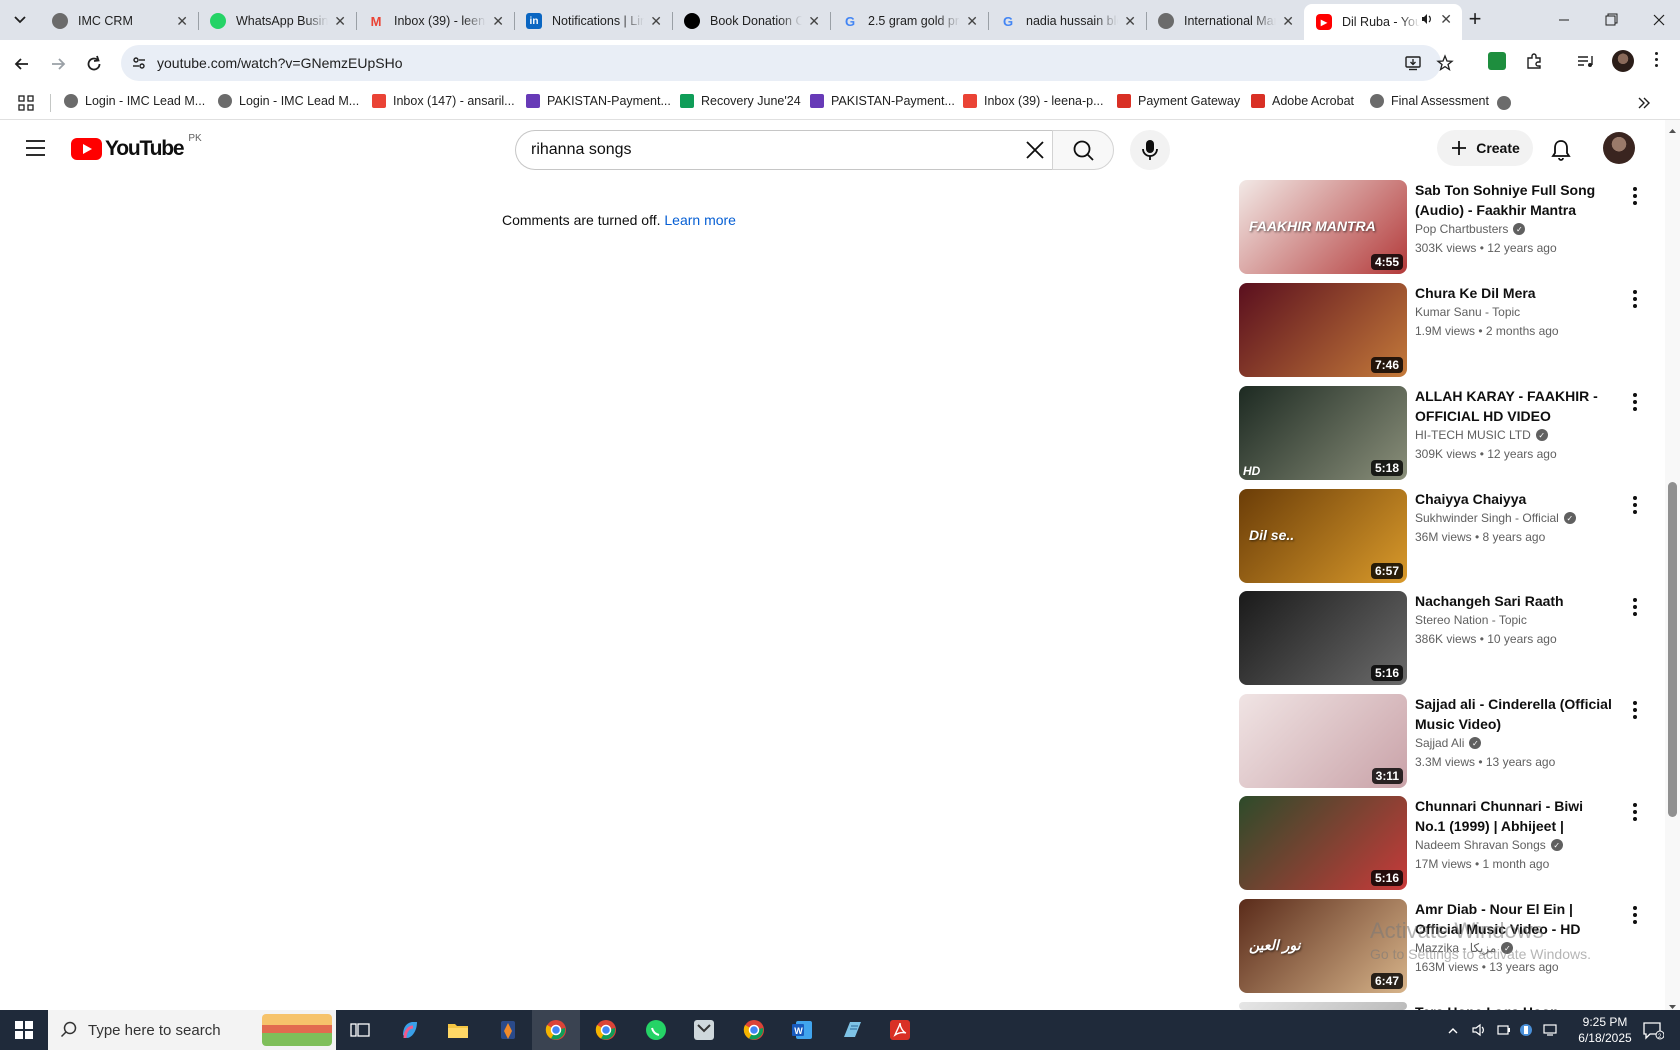 Image resolution: width=1680 pixels, height=1050 pixels. Describe the element at coordinates (1605, 1030) in the screenshot. I see `clock-display: 9:25 PM 6/18/2025` at that location.